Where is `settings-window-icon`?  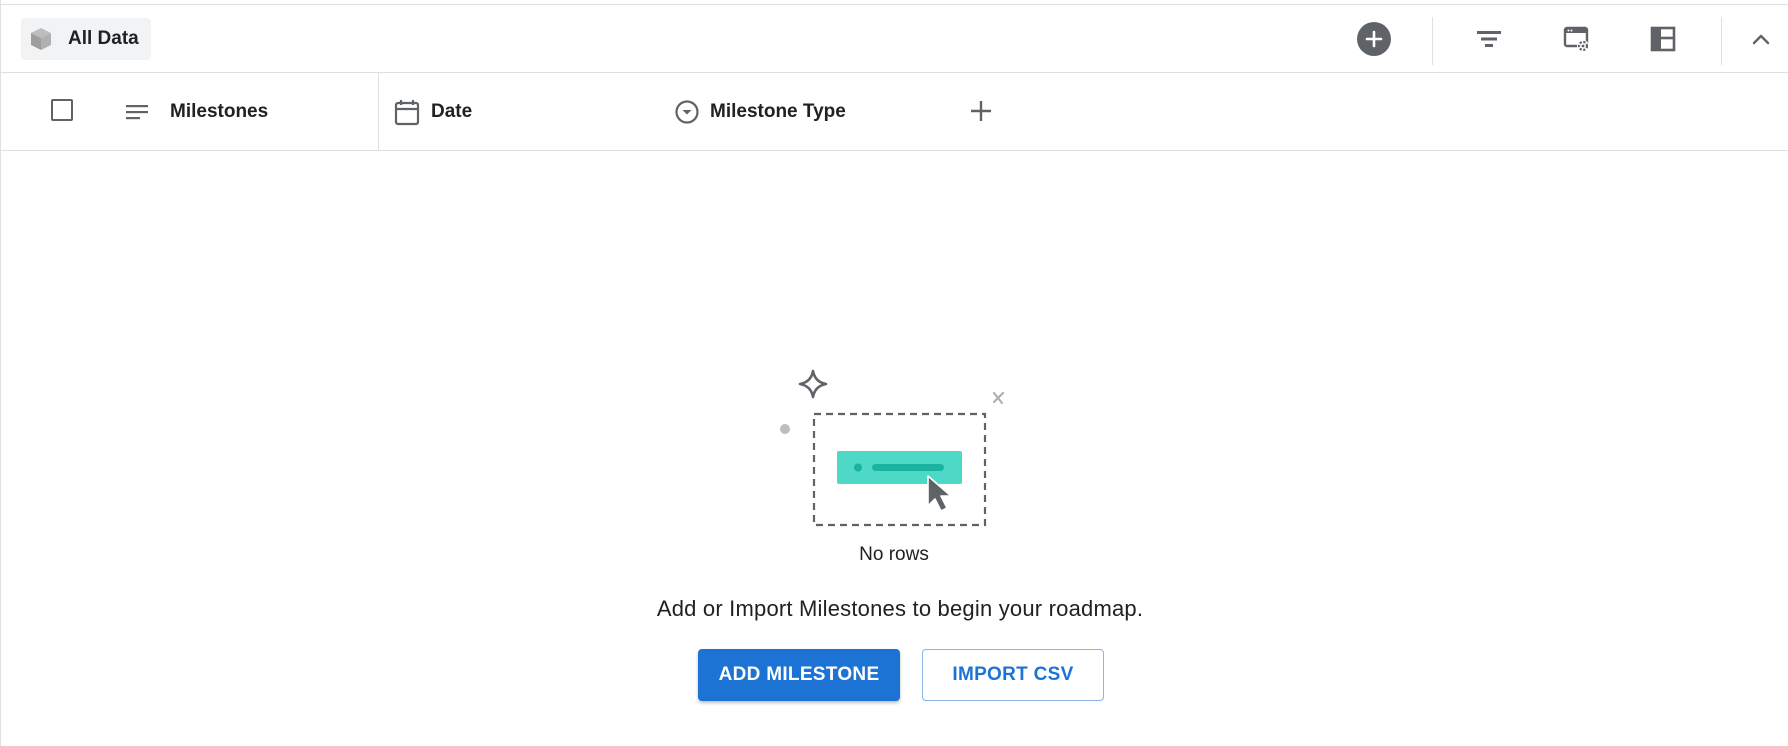 settings-window-icon is located at coordinates (1576, 39).